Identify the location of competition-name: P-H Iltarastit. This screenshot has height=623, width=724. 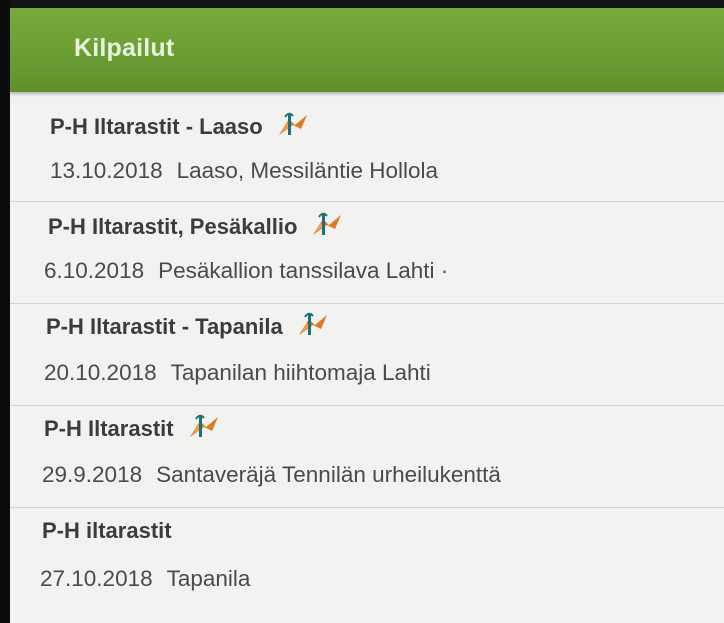
(109, 428).